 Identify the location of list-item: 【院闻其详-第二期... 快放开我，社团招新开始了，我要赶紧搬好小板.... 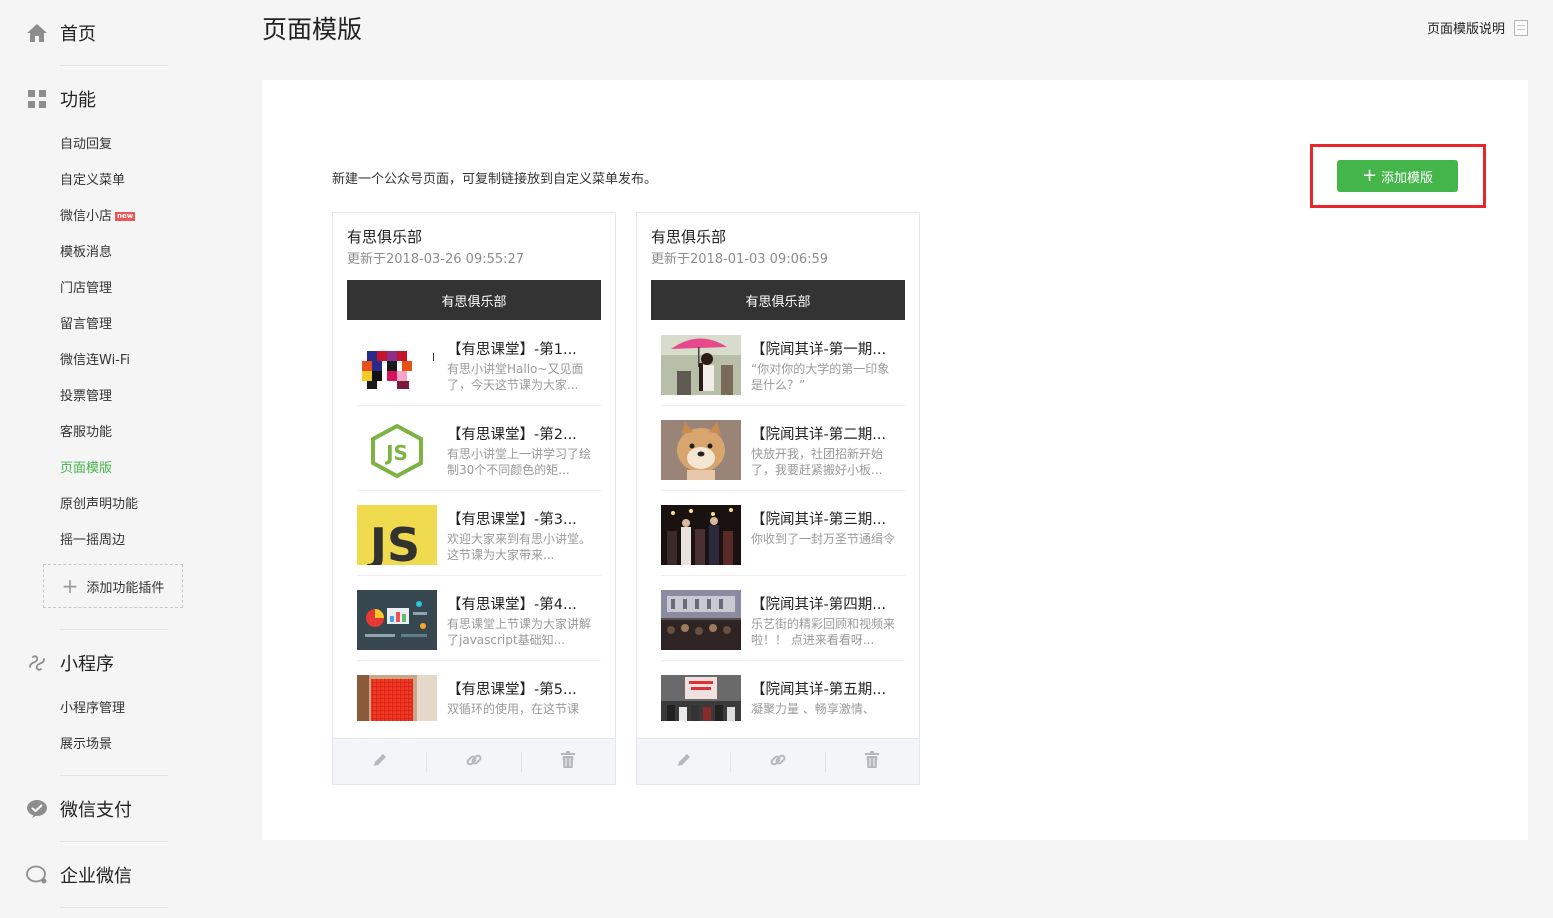
(783, 448).